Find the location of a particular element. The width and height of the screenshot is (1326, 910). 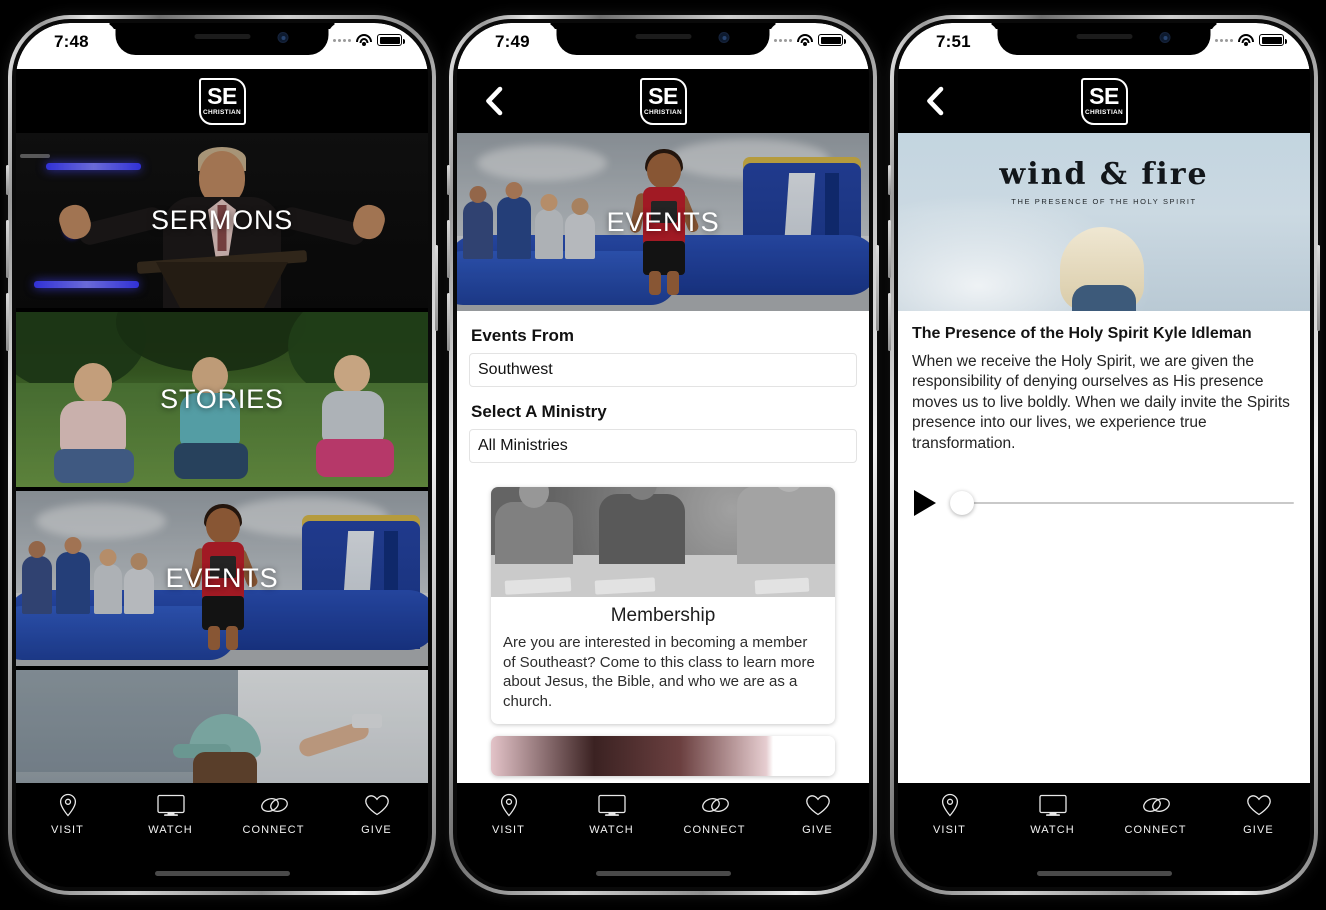

tile-sermons: SERMONS is located at coordinates (222, 220).